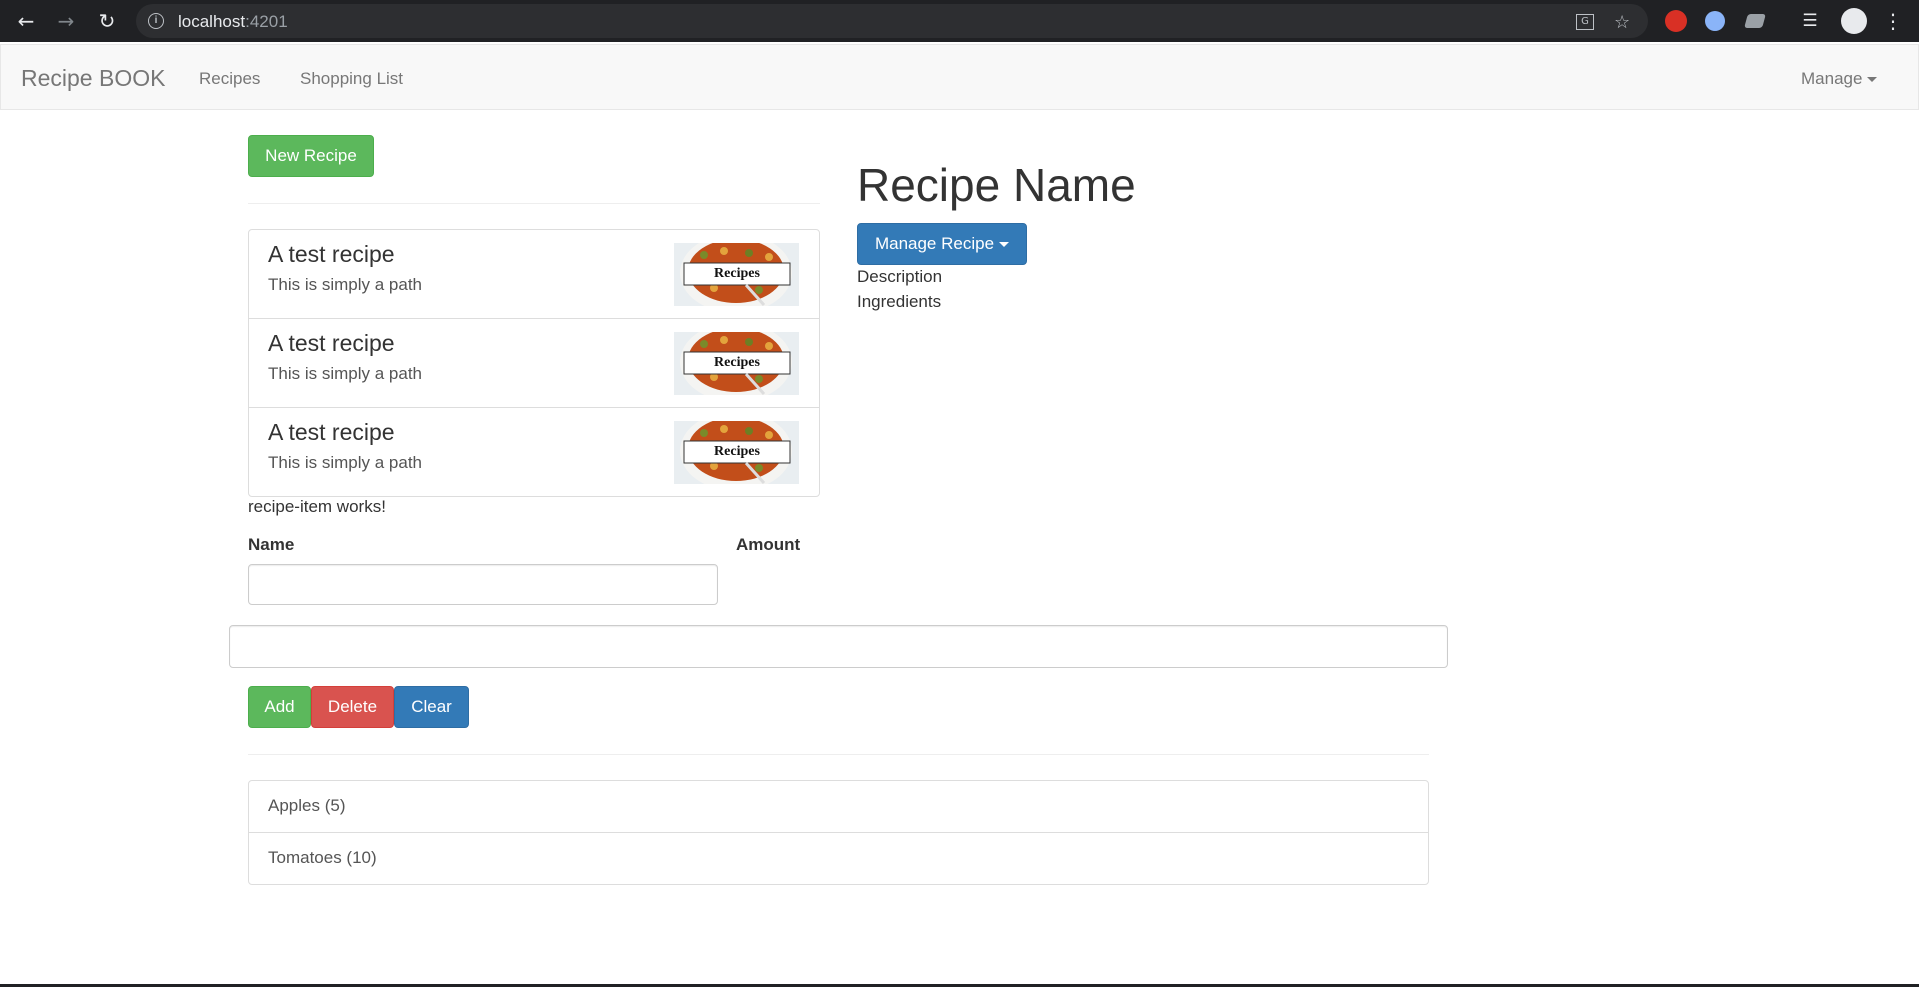 This screenshot has width=1919, height=987. Describe the element at coordinates (271, 544) in the screenshot. I see `name-label: Name` at that location.